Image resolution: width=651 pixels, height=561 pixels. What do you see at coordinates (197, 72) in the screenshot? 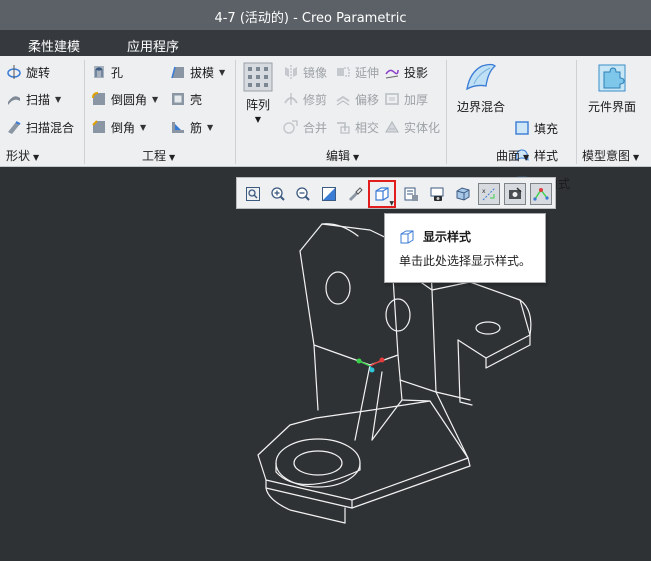
I see `draft-button: 拔模 ▼` at bounding box center [197, 72].